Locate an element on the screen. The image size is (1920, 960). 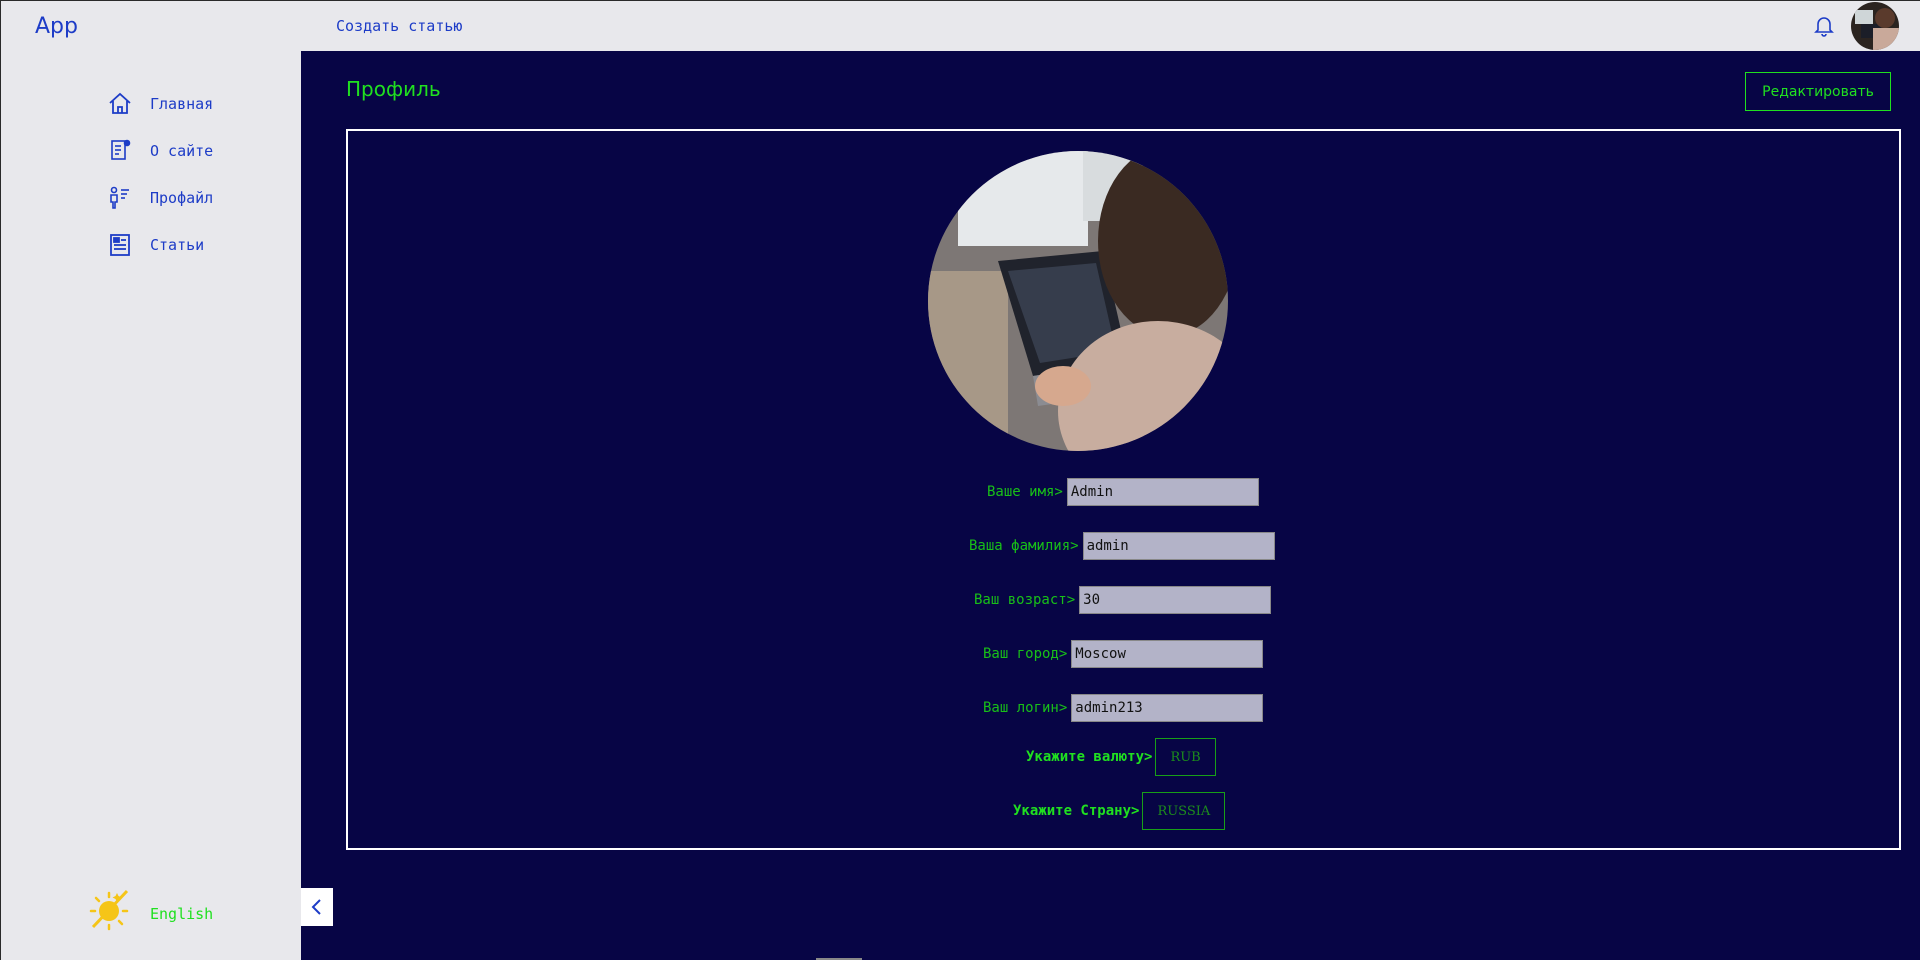
sidebar-item-home: Главная is located at coordinates (159, 104).